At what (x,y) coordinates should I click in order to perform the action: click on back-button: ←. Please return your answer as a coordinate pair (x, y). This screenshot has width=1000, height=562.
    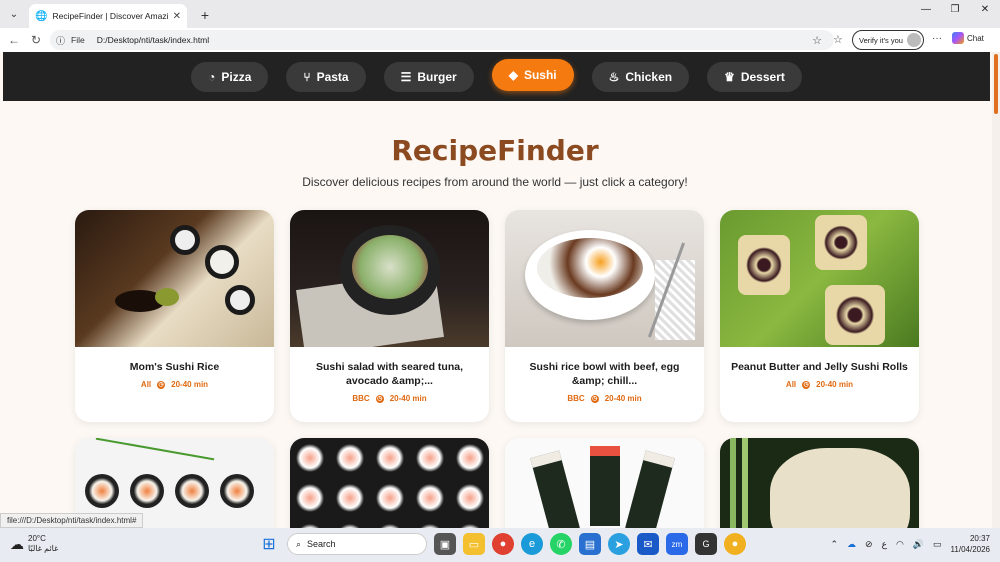
    Looking at the image, I should click on (14, 40).